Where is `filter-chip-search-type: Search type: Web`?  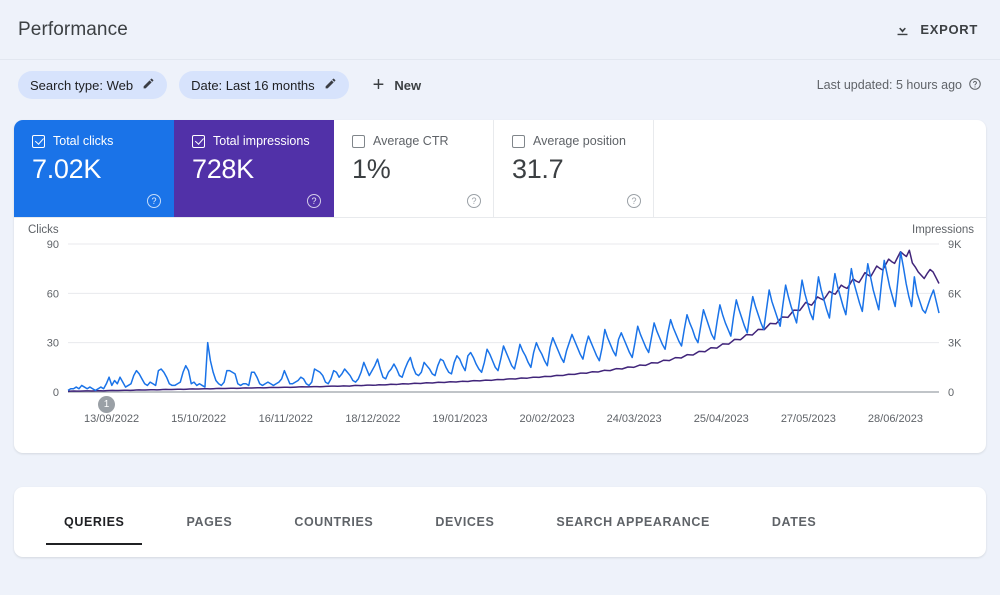 filter-chip-search-type: Search type: Web is located at coordinates (93, 85).